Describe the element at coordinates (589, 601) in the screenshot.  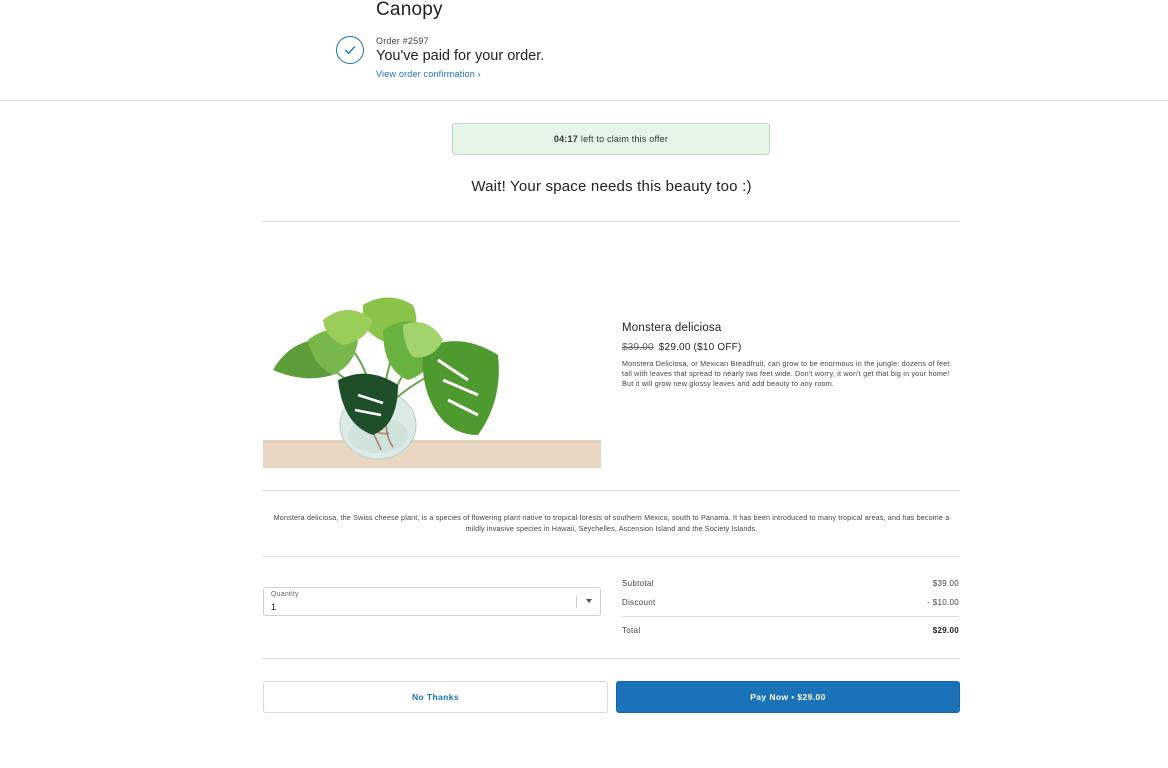
I see `chevron-down-icon` at that location.